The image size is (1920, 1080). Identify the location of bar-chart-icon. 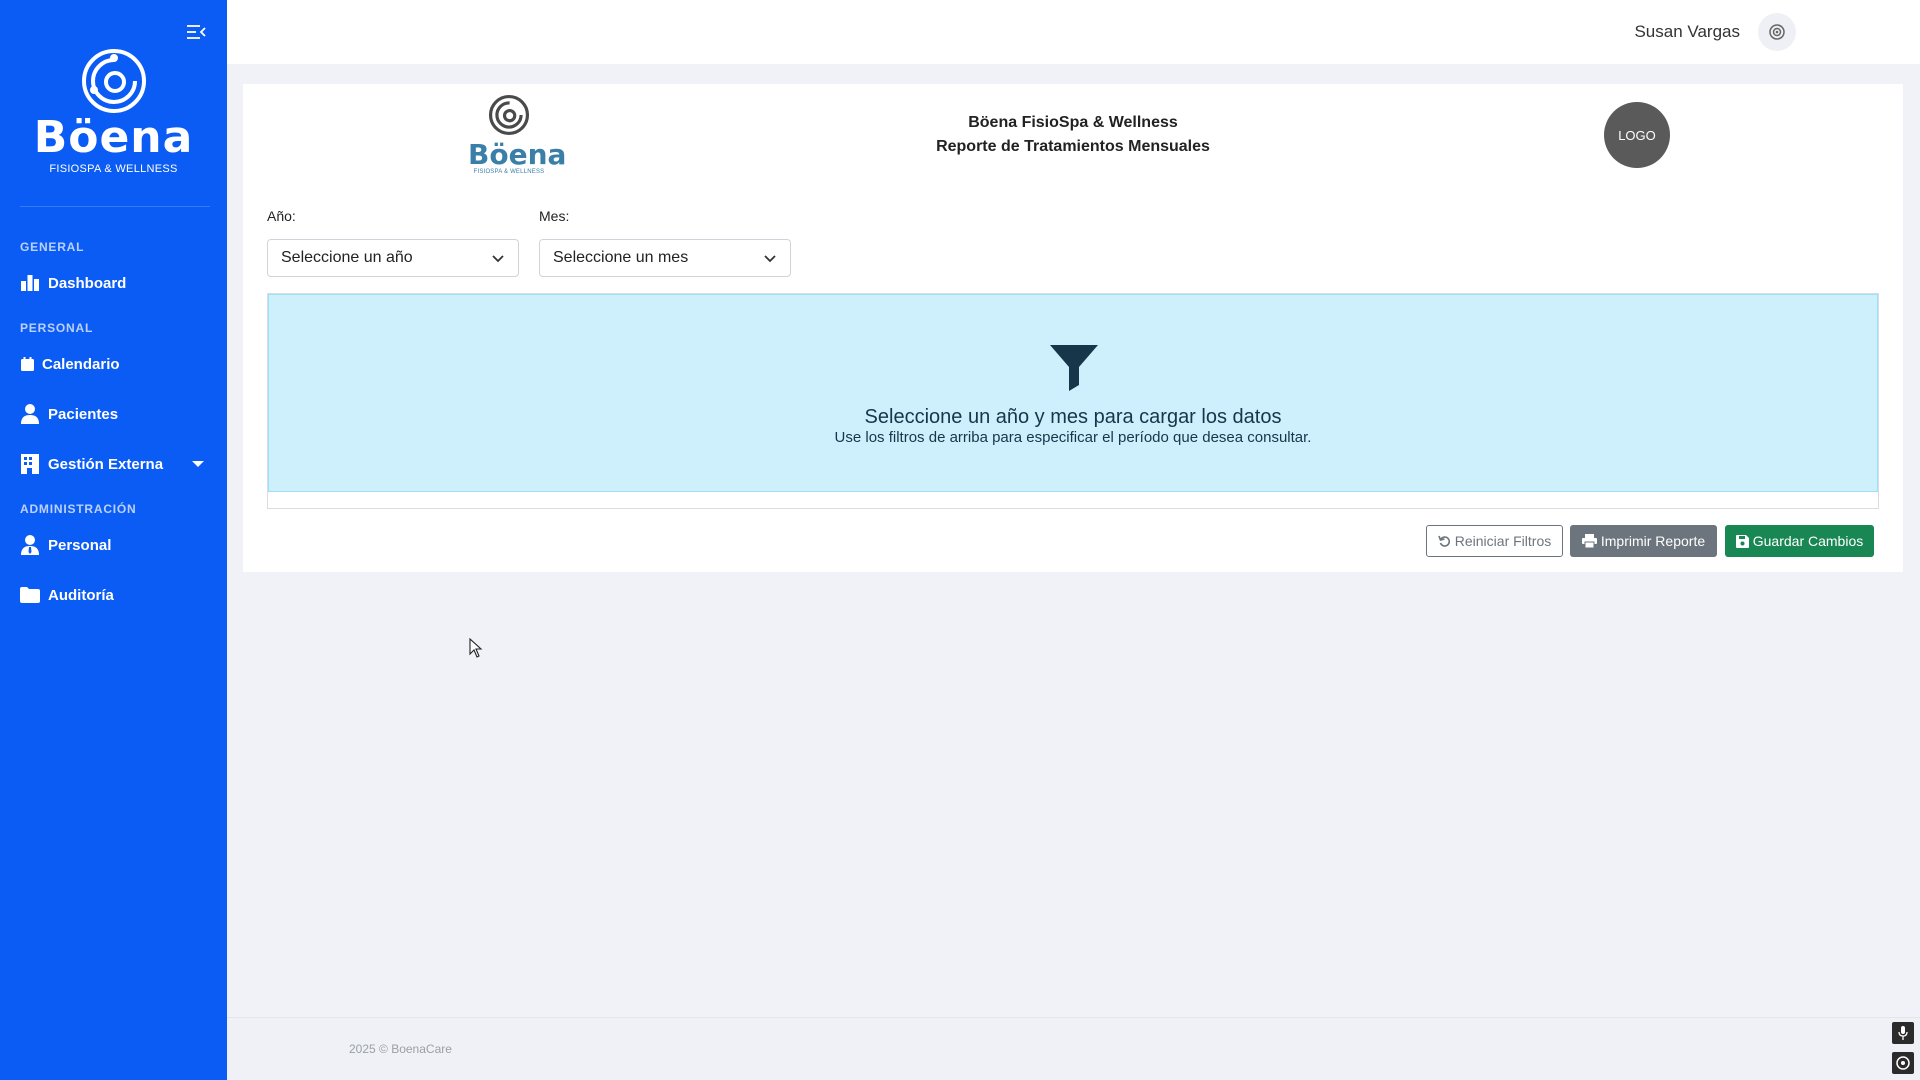
(30, 283).